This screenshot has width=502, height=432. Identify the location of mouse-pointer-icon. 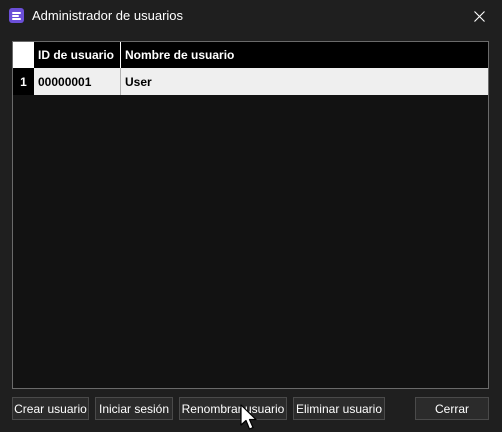
(248, 417).